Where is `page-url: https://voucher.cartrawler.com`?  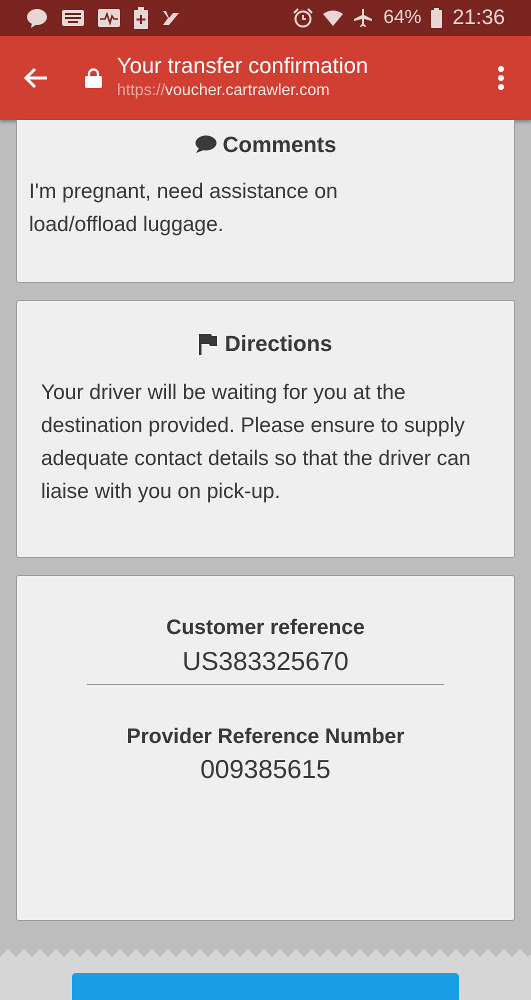 page-url: https://voucher.cartrawler.com is located at coordinates (224, 91).